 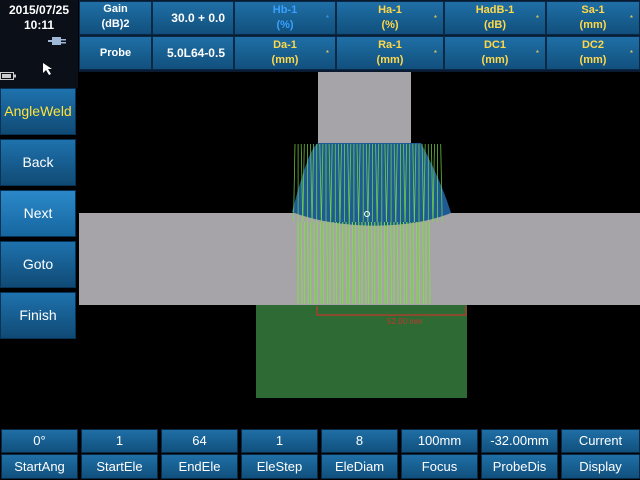 I want to click on goto-button: Goto, so click(x=38, y=264).